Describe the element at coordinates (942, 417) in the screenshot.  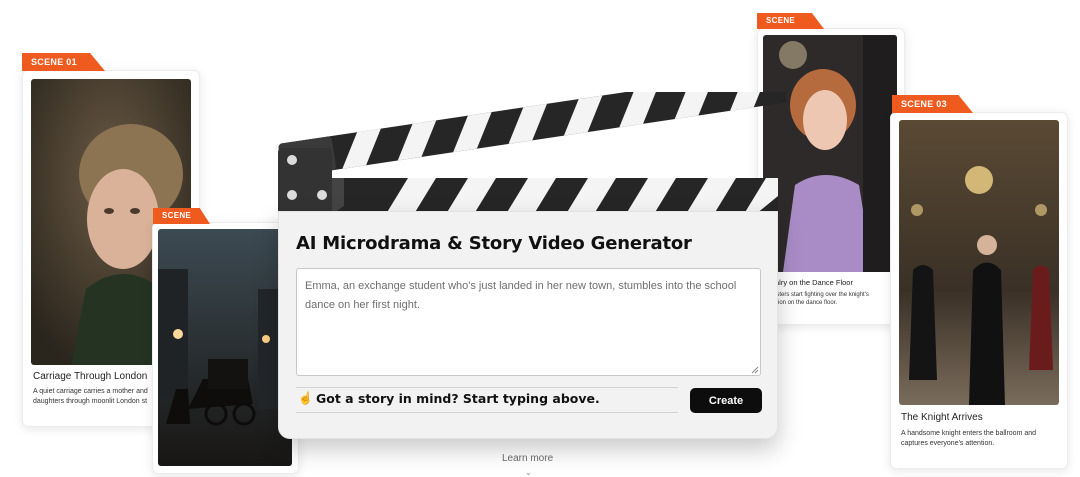
I see `scene-title: The Knight Arrives` at that location.